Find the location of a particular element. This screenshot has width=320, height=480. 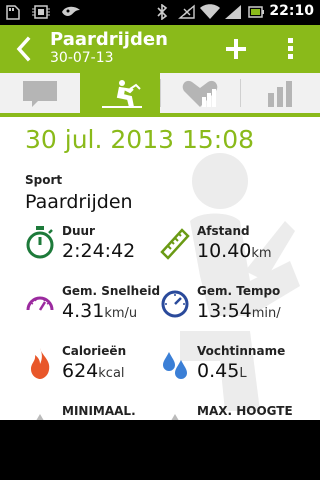

stat-max-altitude: MAX. HOOGTE is located at coordinates (235, 412).